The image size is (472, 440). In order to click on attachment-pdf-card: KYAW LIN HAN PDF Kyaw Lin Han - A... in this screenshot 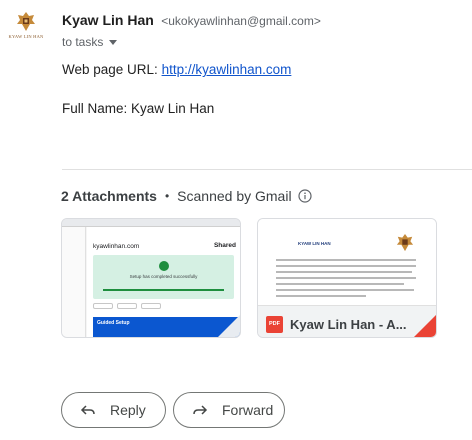, I will do `click(347, 278)`.